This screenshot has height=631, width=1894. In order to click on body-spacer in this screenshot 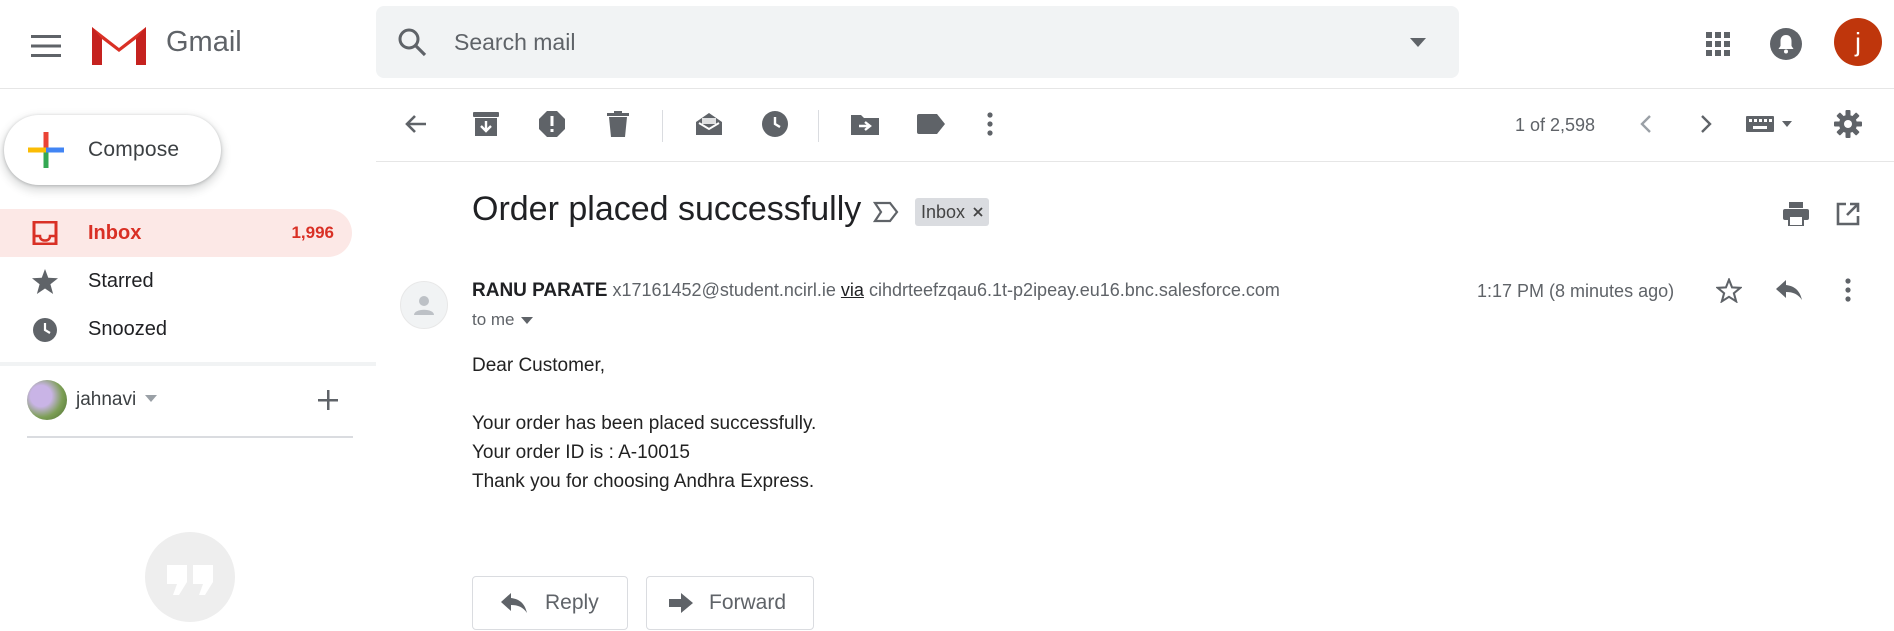, I will do `click(644, 394)`.